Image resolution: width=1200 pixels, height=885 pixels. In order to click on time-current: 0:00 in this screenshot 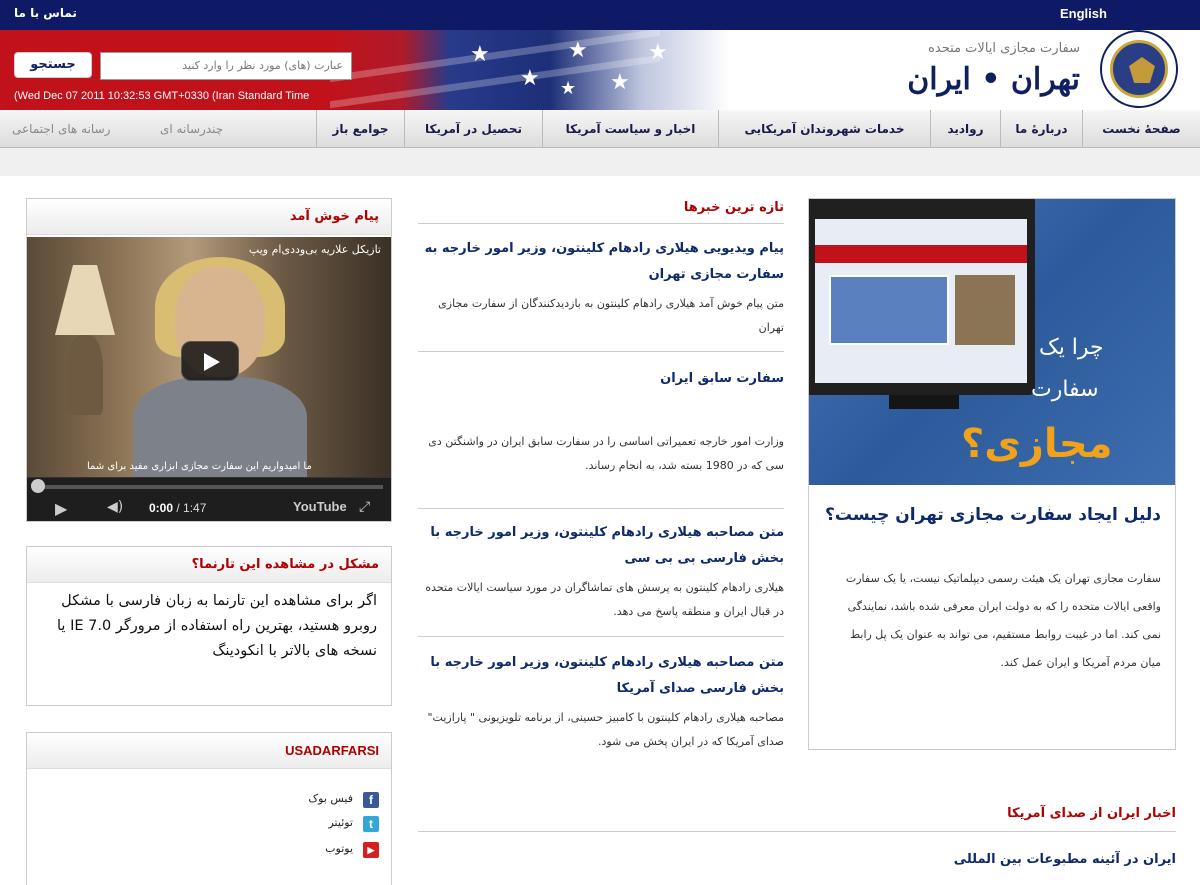, I will do `click(161, 508)`.